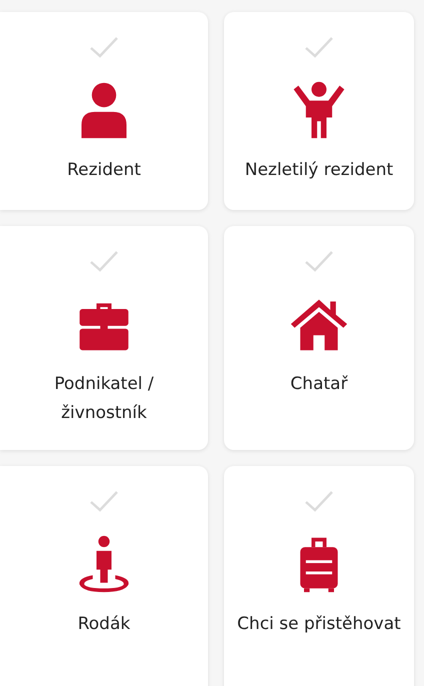 The image size is (424, 686). I want to click on card-label: Chci se přistěhovat, so click(319, 624).